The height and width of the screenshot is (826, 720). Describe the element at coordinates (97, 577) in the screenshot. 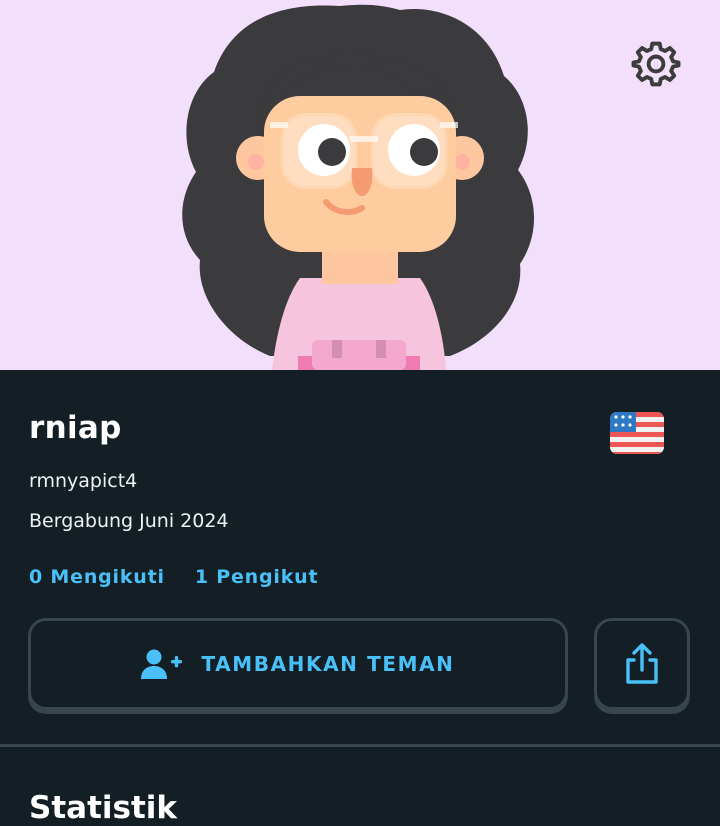

I see `following-link: 0 Mengikuti` at that location.